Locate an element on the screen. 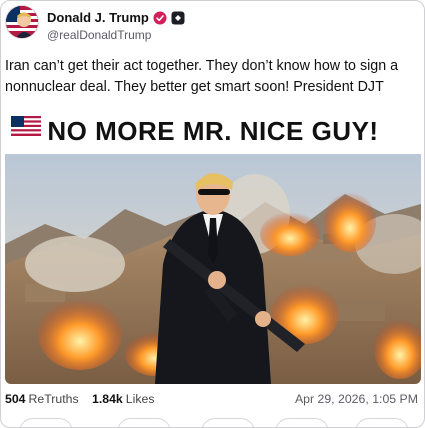  name-row: Donald J. Trump is located at coordinates (116, 17).